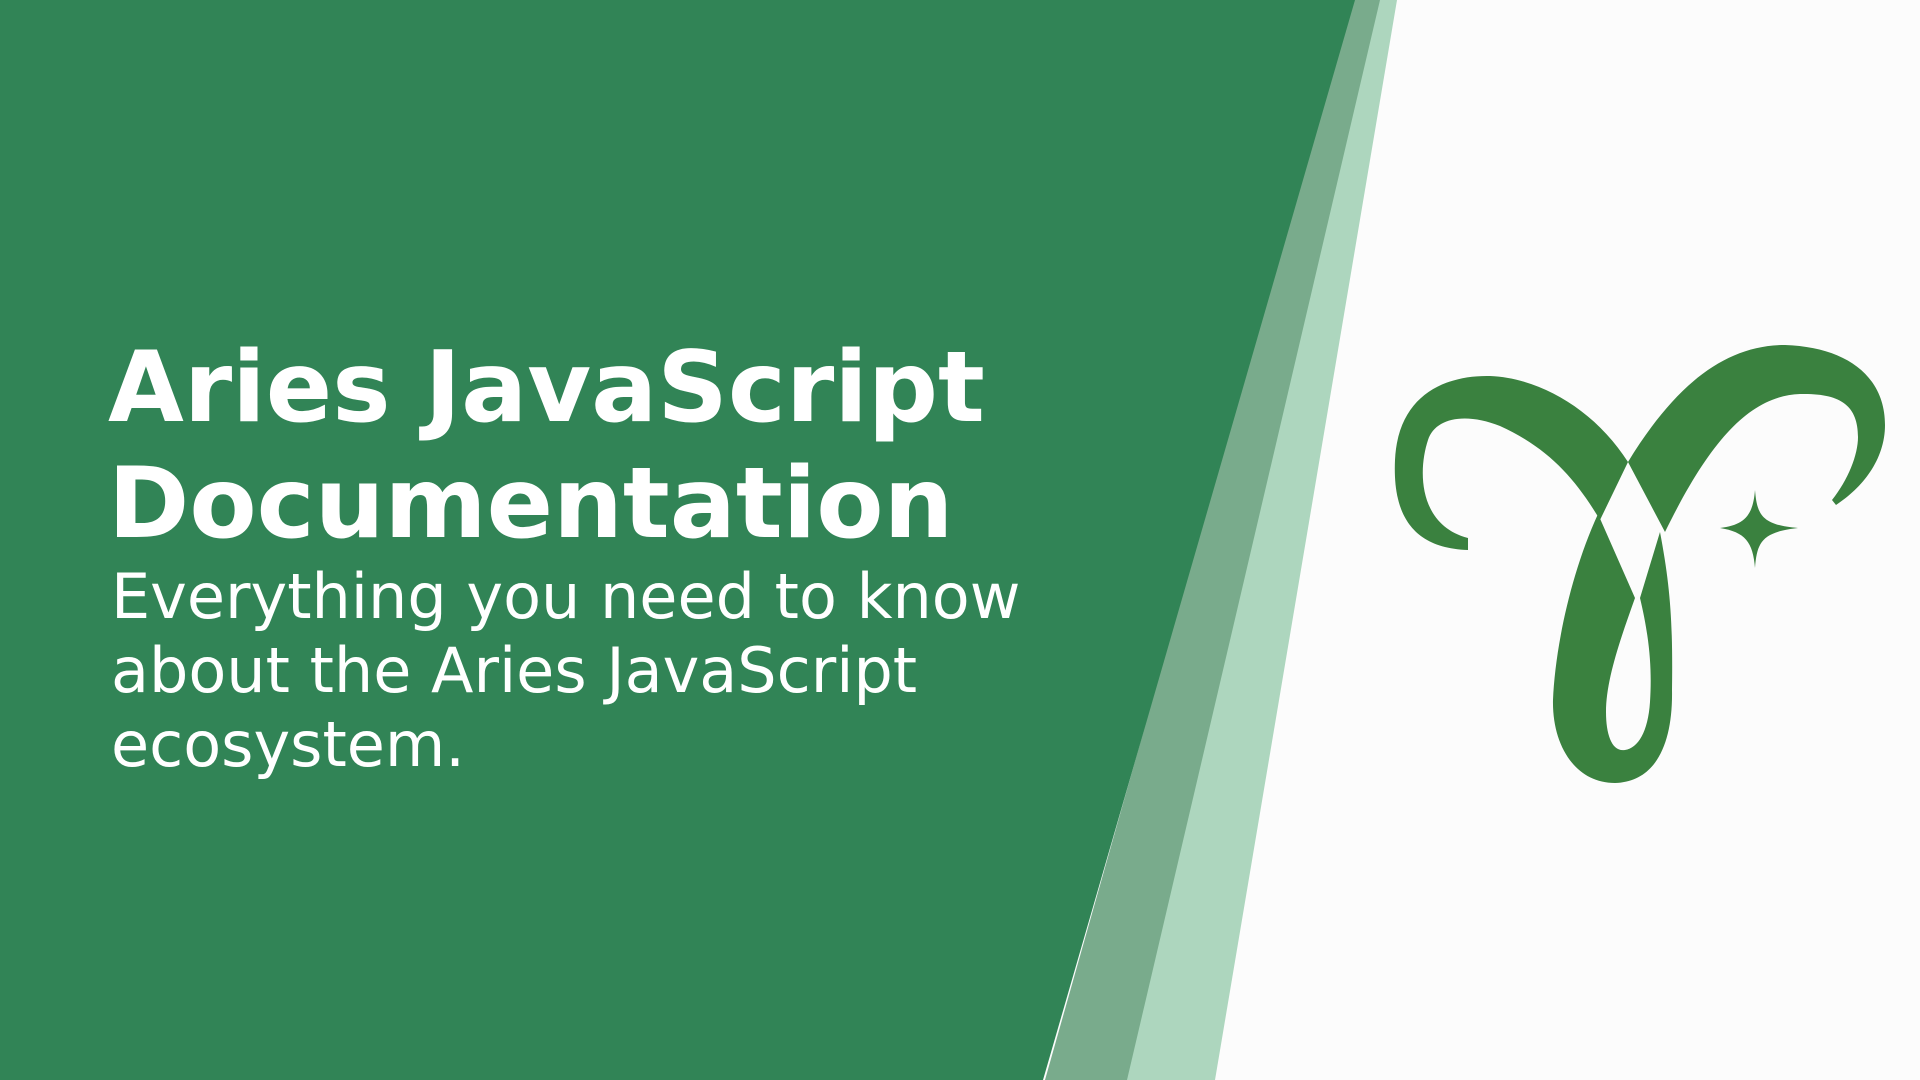  What do you see at coordinates (1759, 529) in the screenshot?
I see `sparkle-icon` at bounding box center [1759, 529].